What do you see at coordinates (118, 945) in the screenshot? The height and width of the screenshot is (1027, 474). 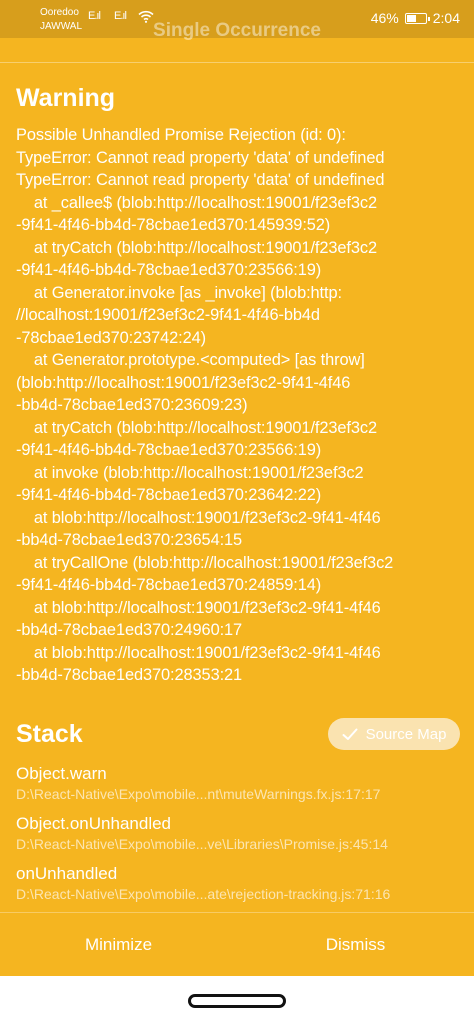 I see `minimize-button: Minimize` at bounding box center [118, 945].